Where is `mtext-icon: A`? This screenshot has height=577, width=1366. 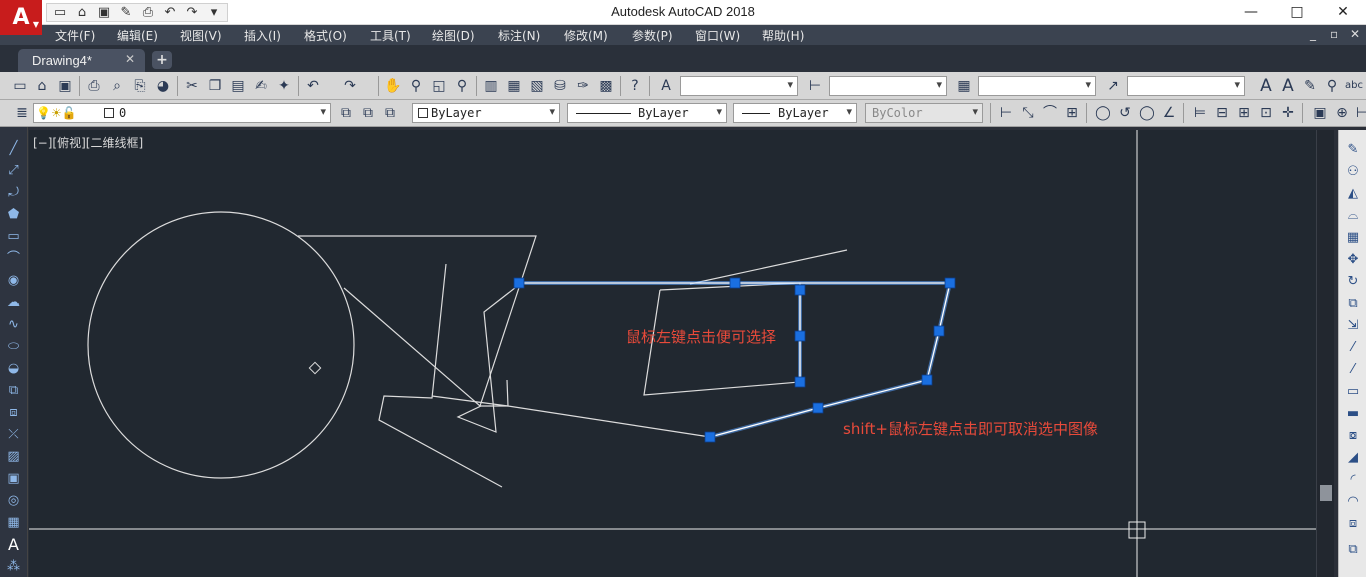
mtext-icon: A is located at coordinates (13, 544).